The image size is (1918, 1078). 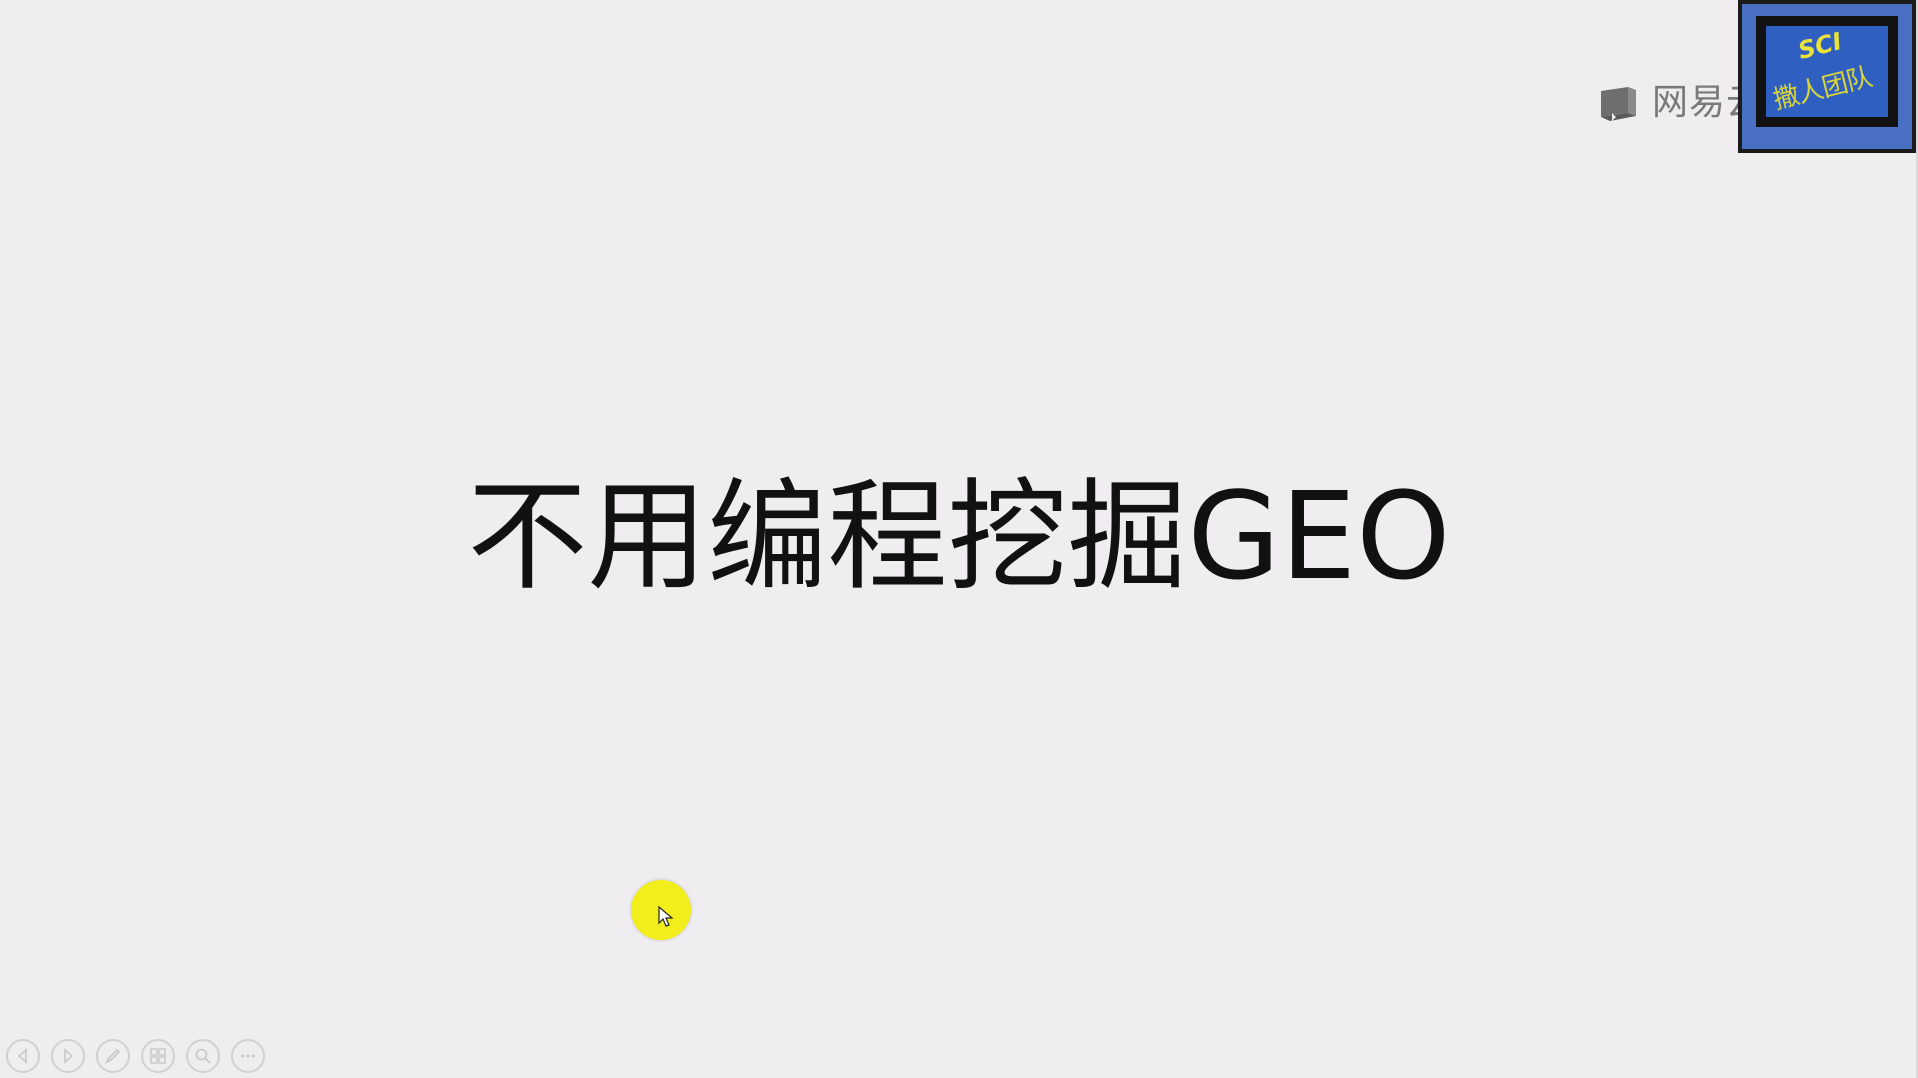 What do you see at coordinates (1822, 89) in the screenshot?
I see `logo-team-text: 撒人团队` at bounding box center [1822, 89].